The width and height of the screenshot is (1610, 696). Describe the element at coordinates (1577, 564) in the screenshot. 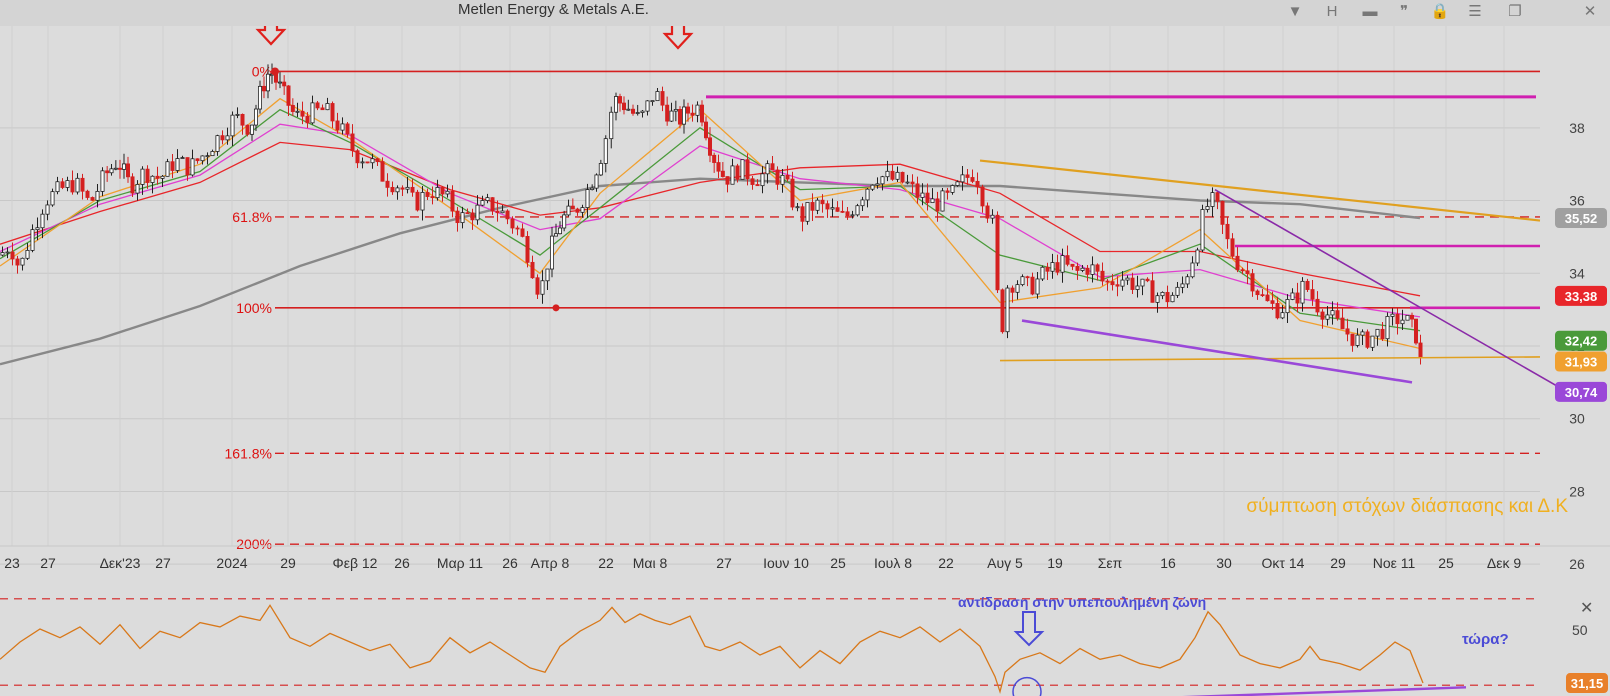

I see `y-tick-26: 26` at that location.